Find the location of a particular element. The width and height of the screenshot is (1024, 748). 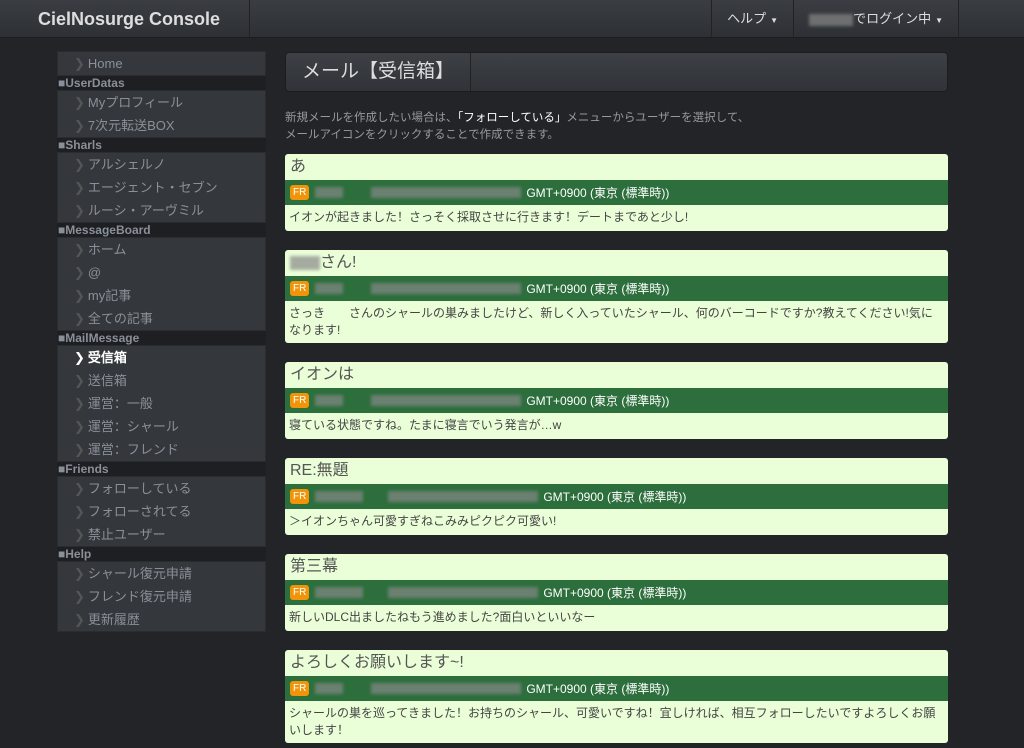

sidebar-group: ❯ アルシェルノ ❯ エージェント・セブン ❯ ルーシ・アーヴミル is located at coordinates (161, 187).